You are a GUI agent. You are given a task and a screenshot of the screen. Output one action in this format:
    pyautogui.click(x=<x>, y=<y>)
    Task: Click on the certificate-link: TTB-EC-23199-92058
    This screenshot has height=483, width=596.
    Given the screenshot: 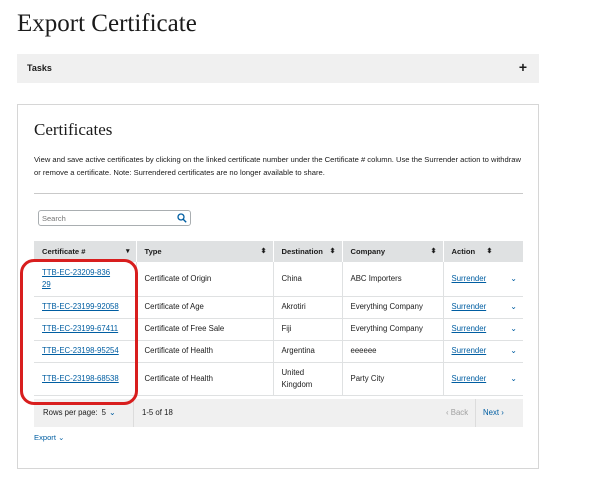 What is the action you would take?
    pyautogui.click(x=80, y=306)
    